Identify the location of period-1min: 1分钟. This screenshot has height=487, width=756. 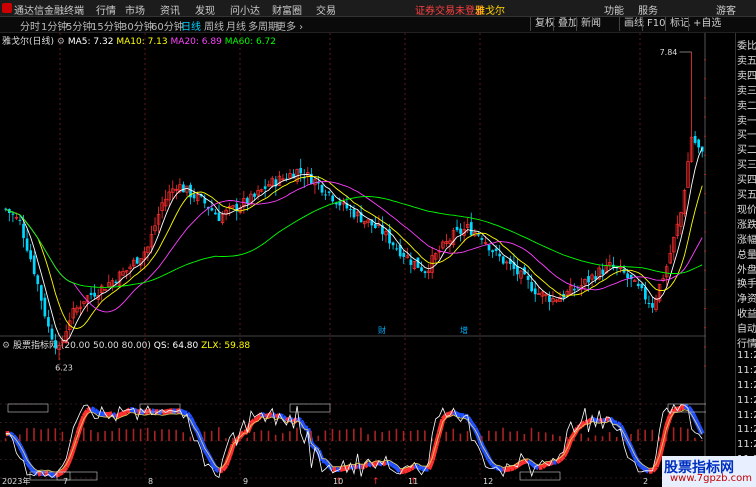
(54, 25).